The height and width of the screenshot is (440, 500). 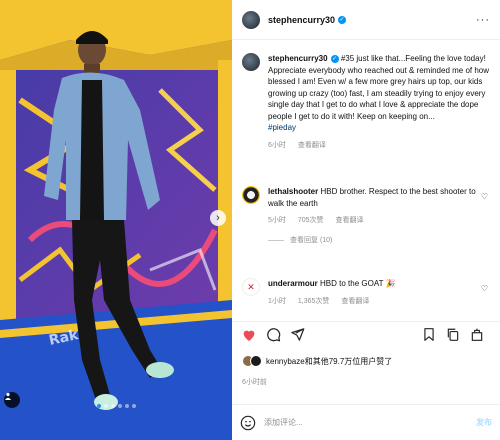 What do you see at coordinates (380, 302) in the screenshot?
I see `comment-meta: 1小时 1,365次赞 查看翻译` at bounding box center [380, 302].